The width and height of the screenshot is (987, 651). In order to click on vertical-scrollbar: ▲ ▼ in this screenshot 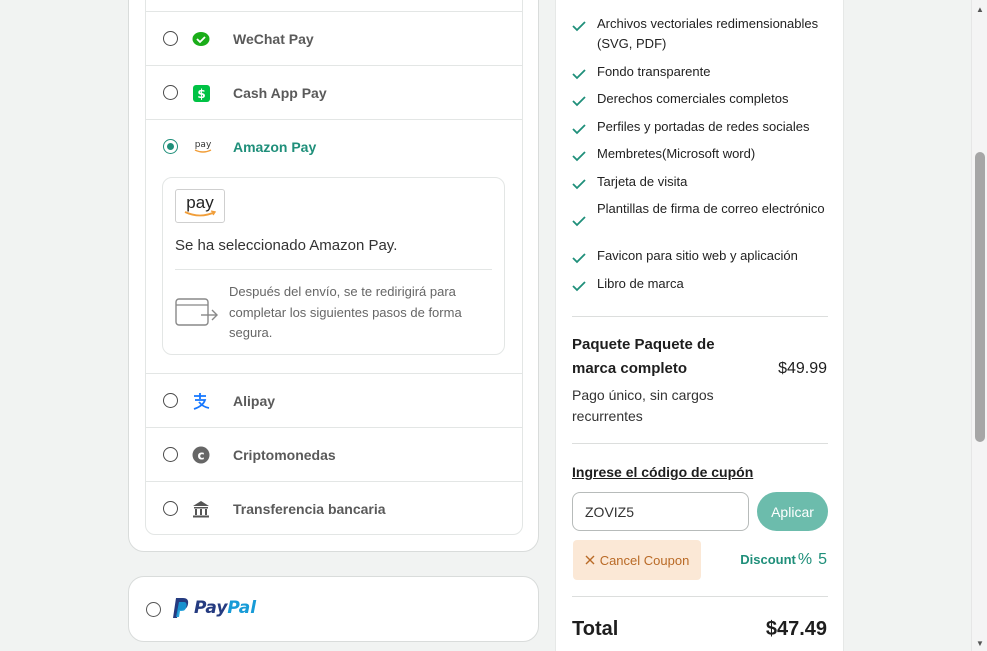, I will do `click(979, 325)`.